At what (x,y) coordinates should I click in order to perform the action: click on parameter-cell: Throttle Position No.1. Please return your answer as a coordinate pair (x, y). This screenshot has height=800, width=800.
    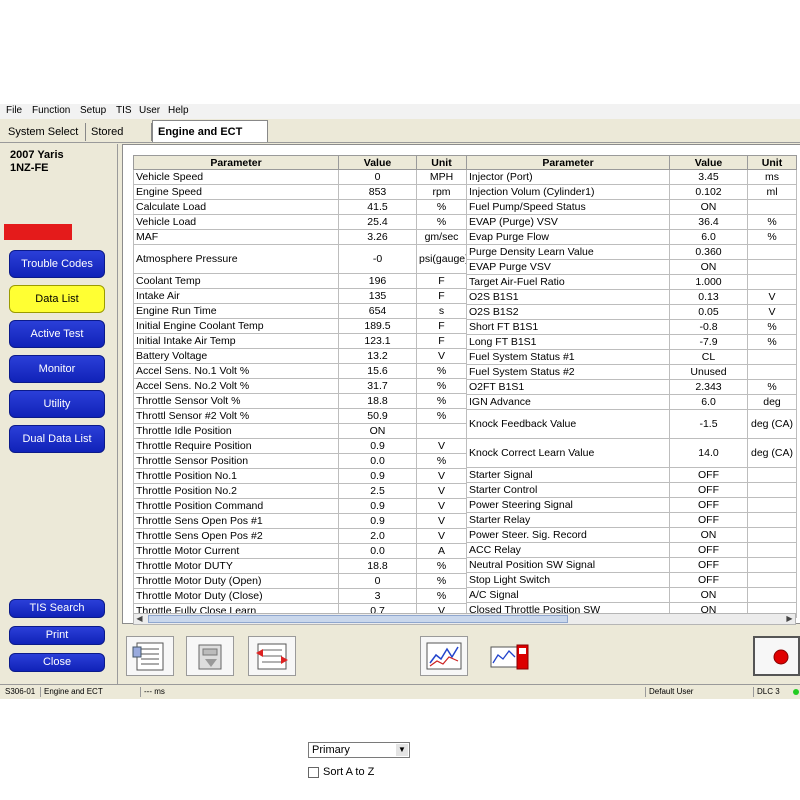
    Looking at the image, I should click on (236, 476).